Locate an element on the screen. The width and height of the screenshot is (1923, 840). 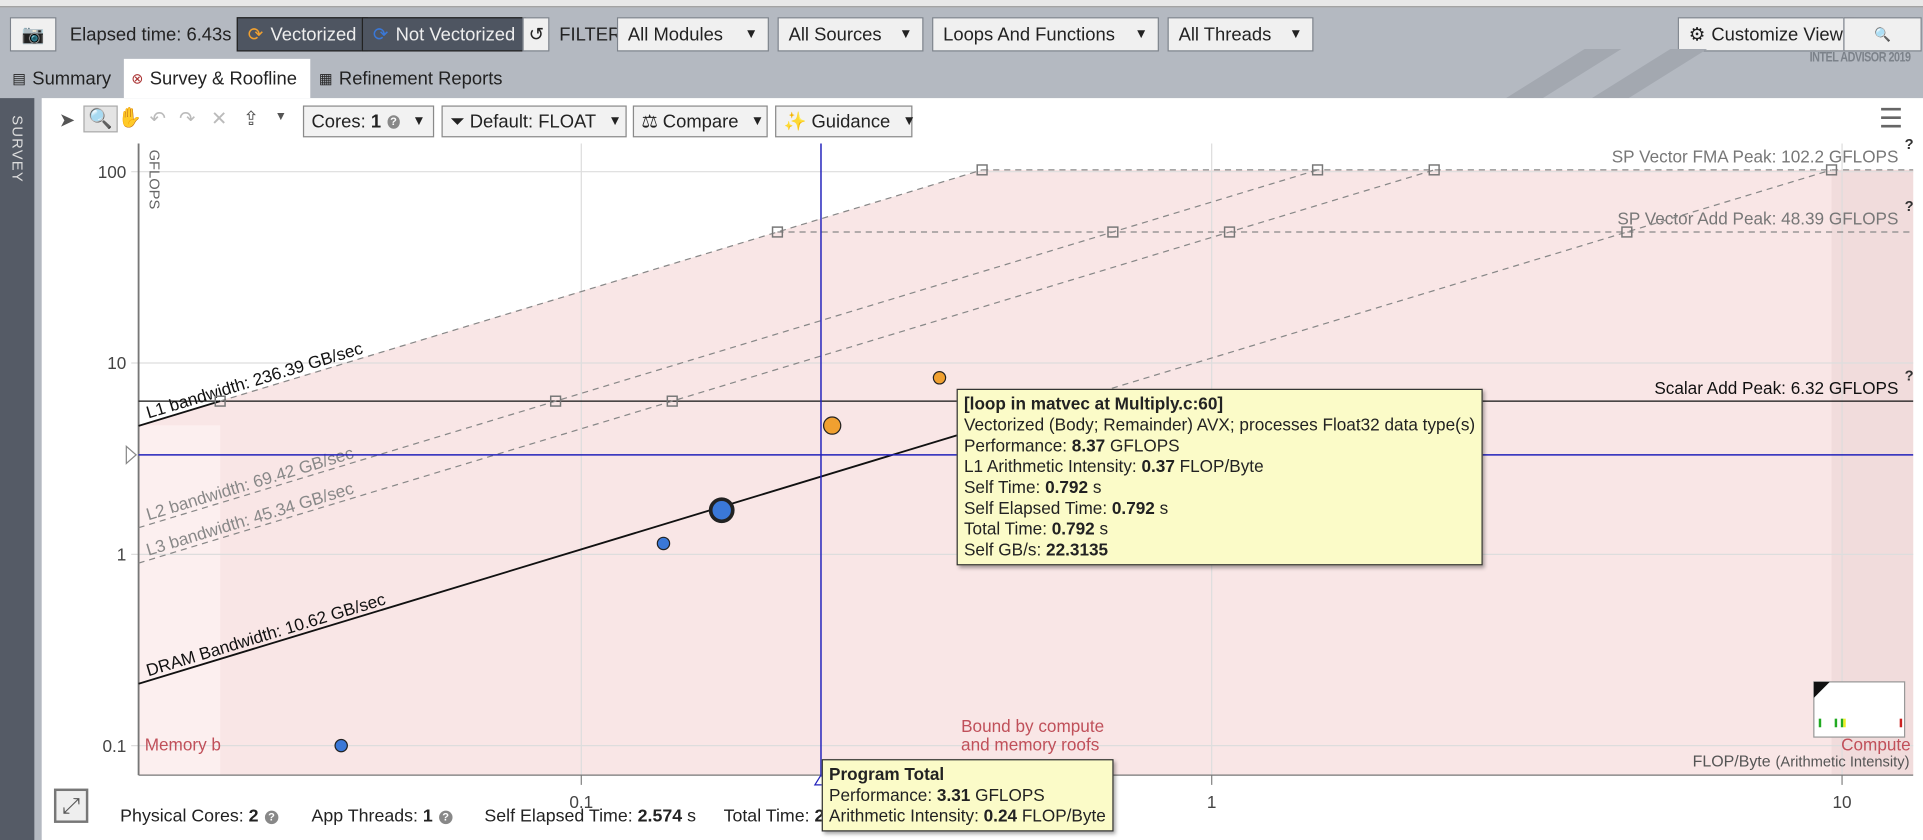
footer-label: Total Time: is located at coordinates (769, 816).